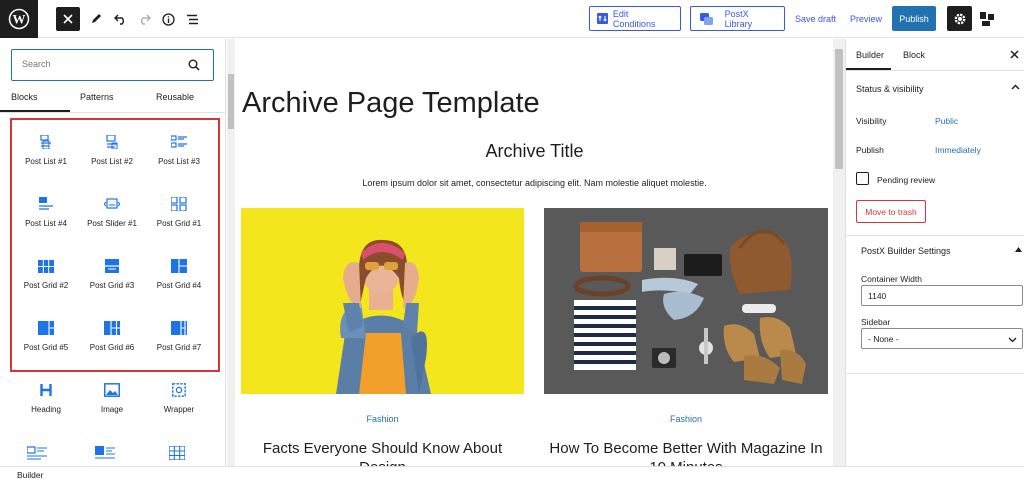  What do you see at coordinates (112, 337) in the screenshot?
I see `block-post-grid-6: Post Grid #6` at bounding box center [112, 337].